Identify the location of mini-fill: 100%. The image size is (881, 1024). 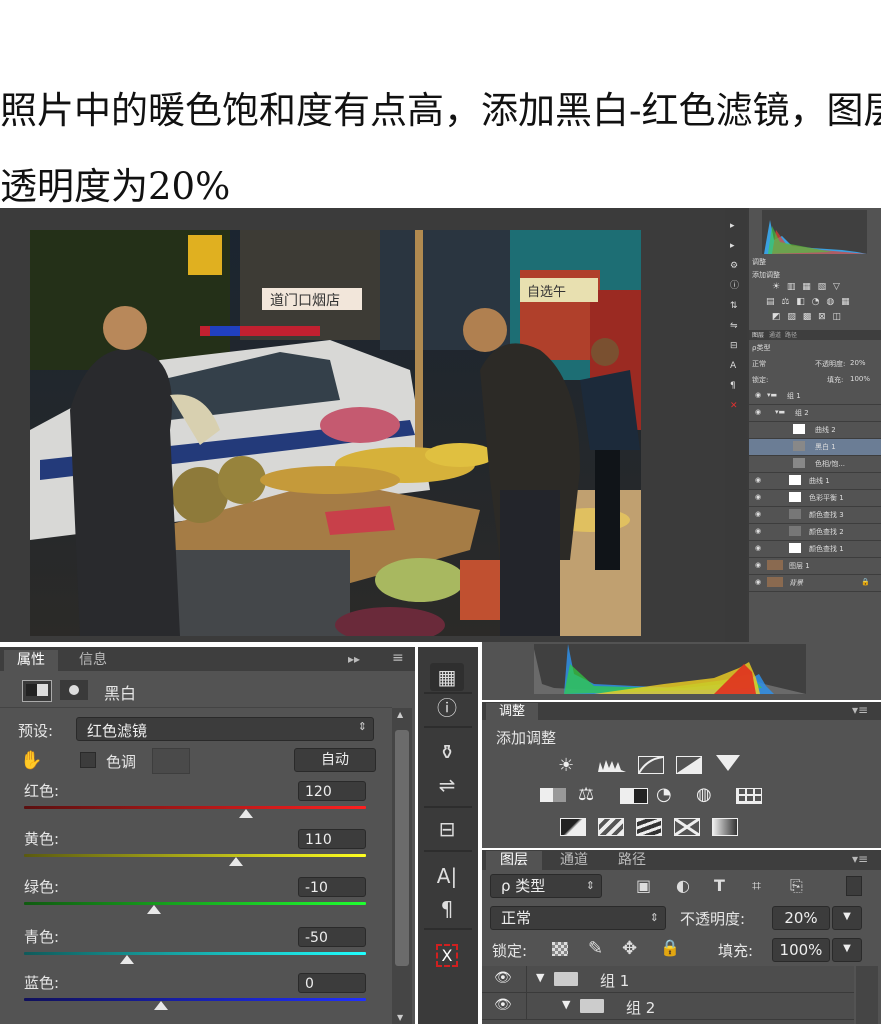
(860, 379).